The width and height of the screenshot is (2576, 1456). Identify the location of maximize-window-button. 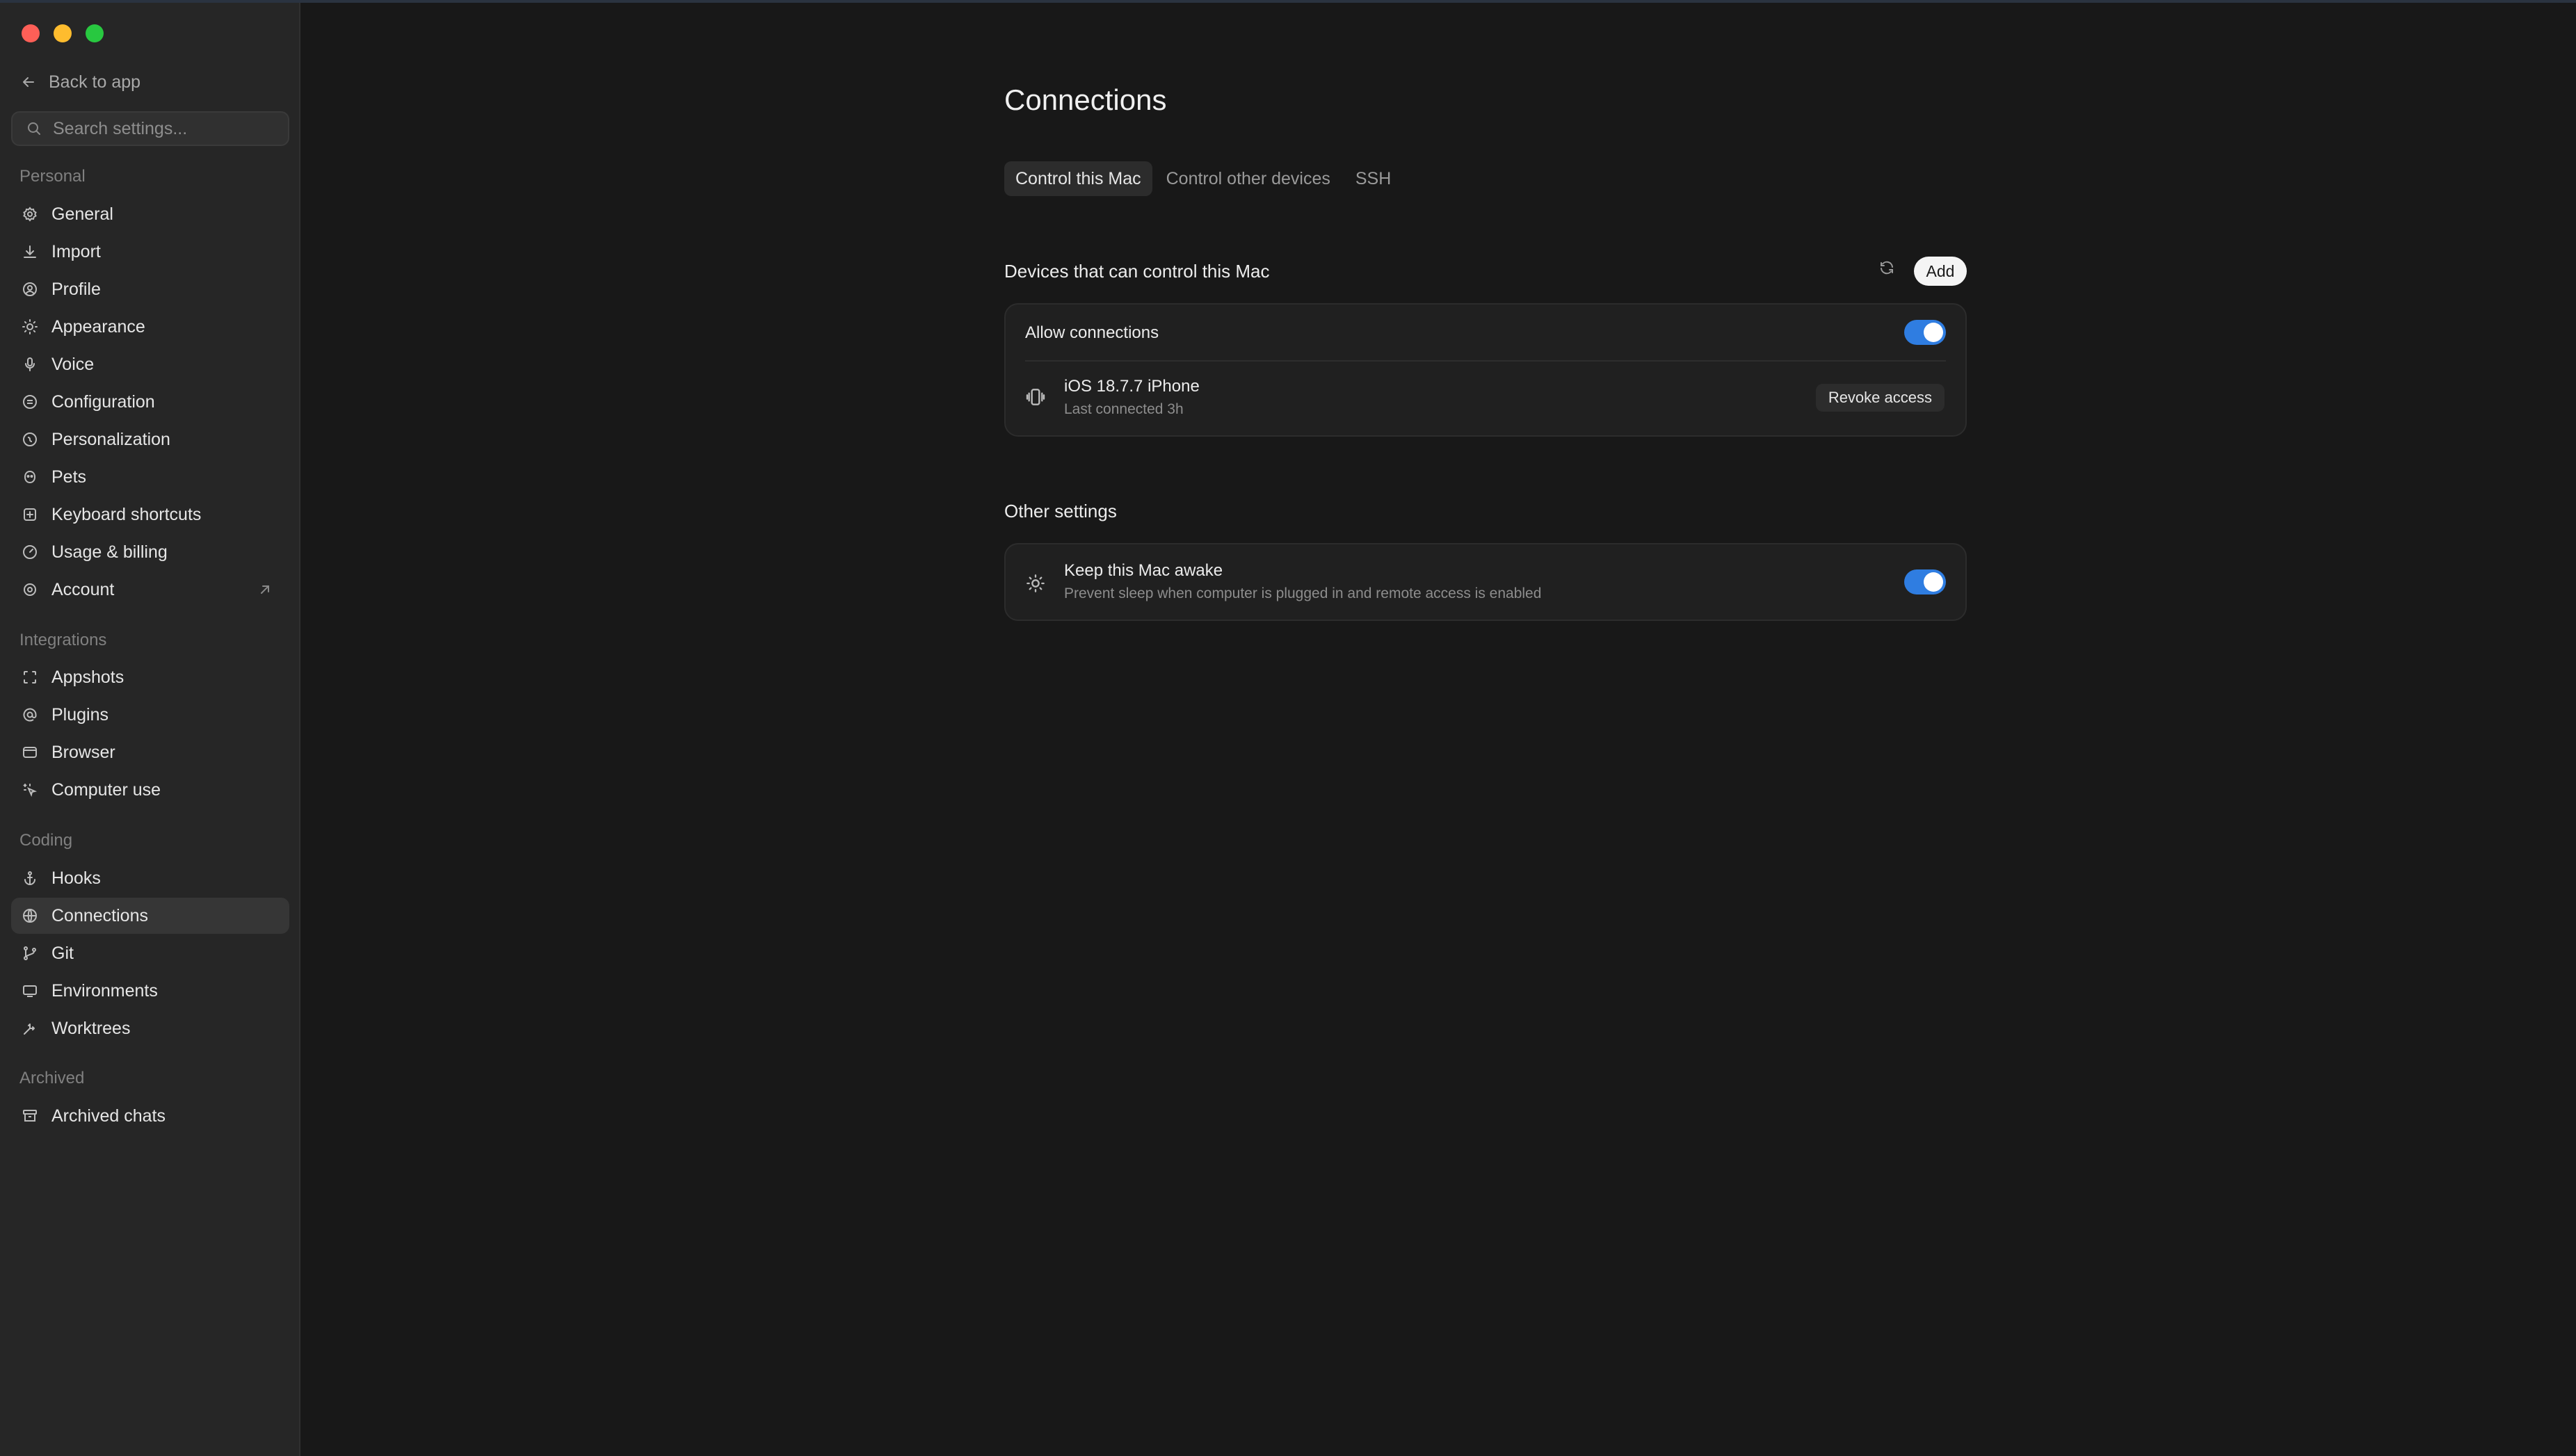
(95, 33).